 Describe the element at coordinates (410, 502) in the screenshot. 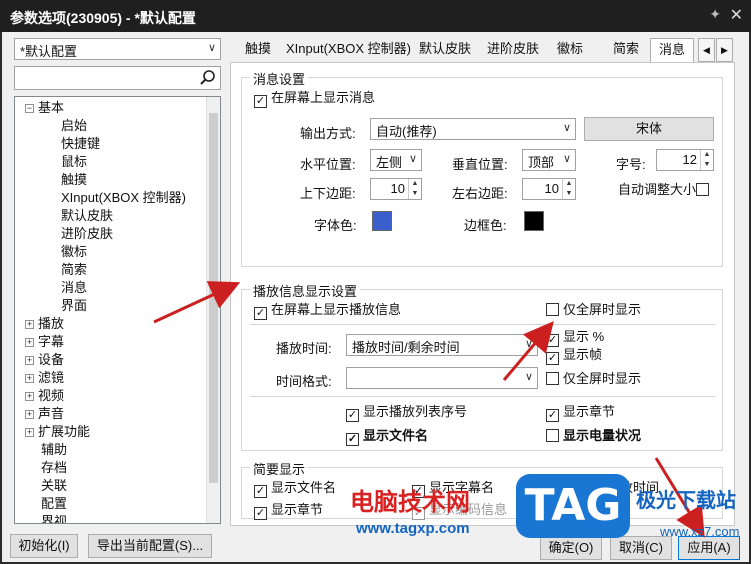

I see `watermark-text: 电脑技术网` at that location.